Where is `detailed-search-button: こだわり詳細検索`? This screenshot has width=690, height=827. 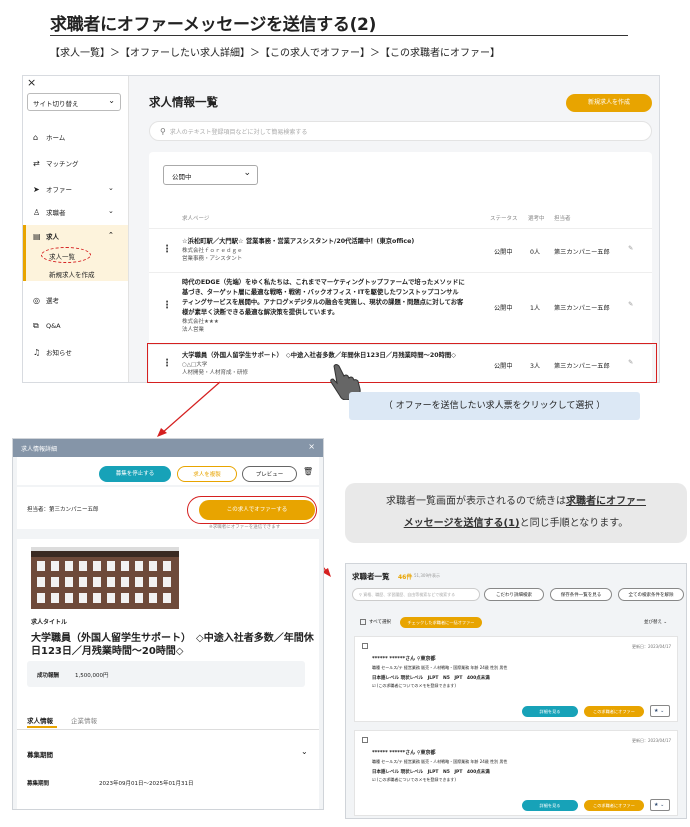 detailed-search-button: こだわり詳細検索 is located at coordinates (514, 594).